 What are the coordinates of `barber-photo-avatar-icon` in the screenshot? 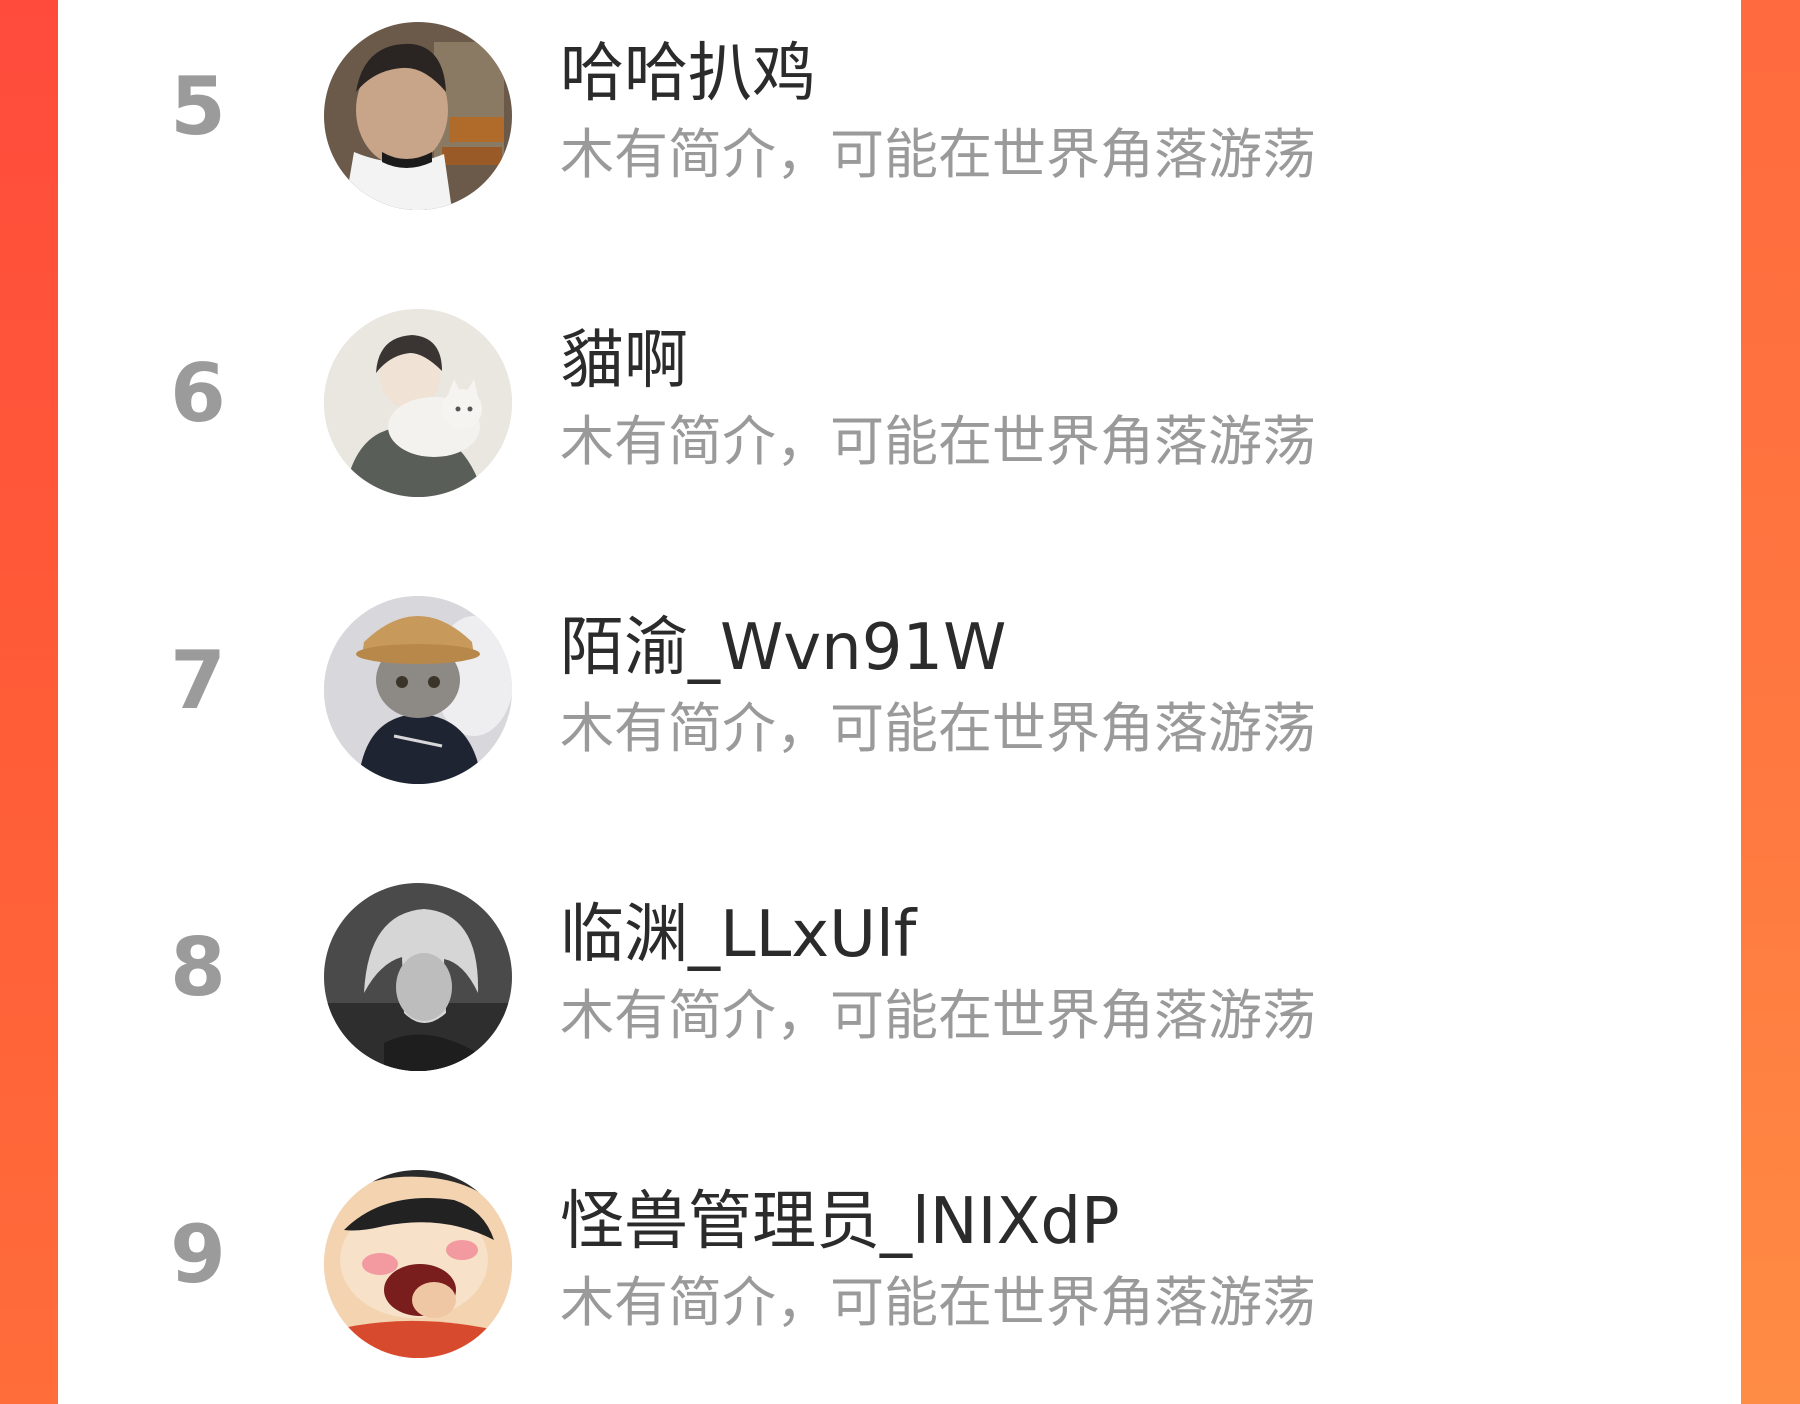 It's located at (418, 116).